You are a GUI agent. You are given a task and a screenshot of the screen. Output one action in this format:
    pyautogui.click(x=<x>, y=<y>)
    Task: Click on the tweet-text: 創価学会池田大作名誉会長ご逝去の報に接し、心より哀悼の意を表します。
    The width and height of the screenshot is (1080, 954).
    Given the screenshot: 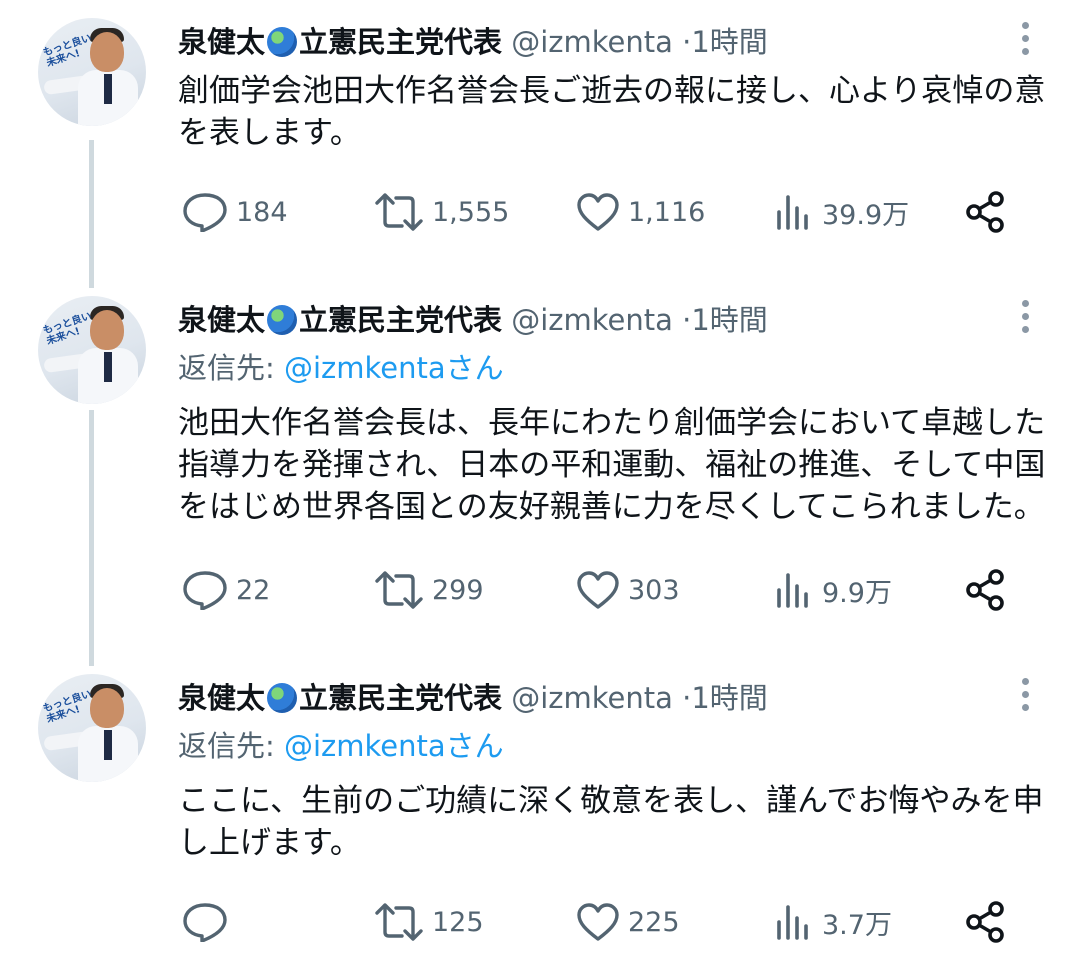 What is the action you would take?
    pyautogui.click(x=612, y=112)
    